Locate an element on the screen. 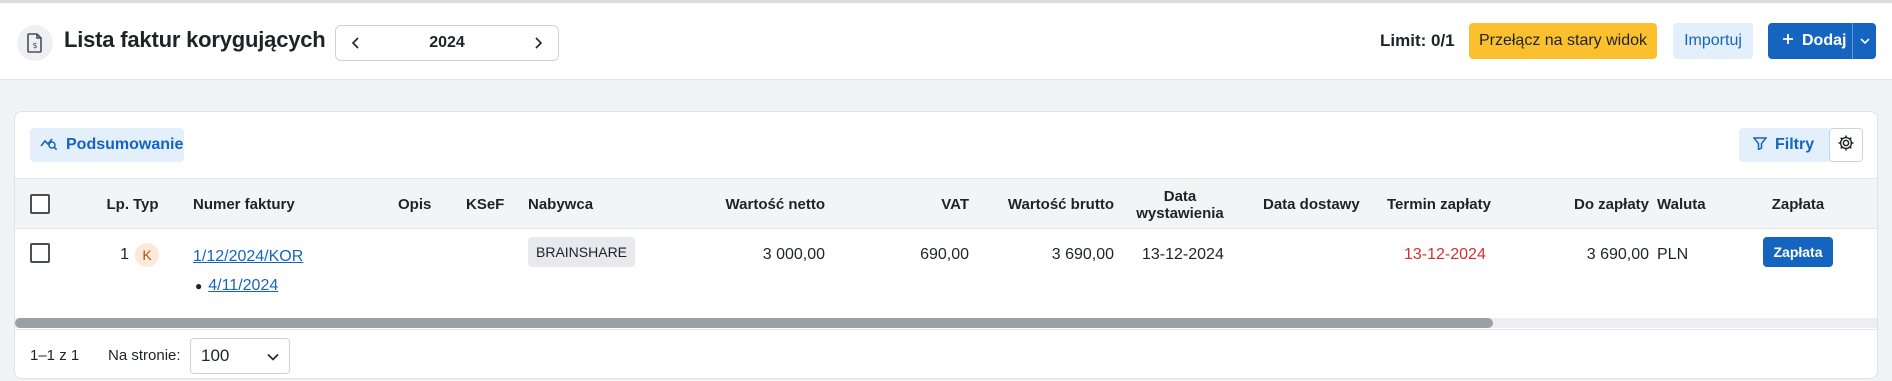 This screenshot has height=381, width=1892. row-lp: 1 is located at coordinates (124, 254).